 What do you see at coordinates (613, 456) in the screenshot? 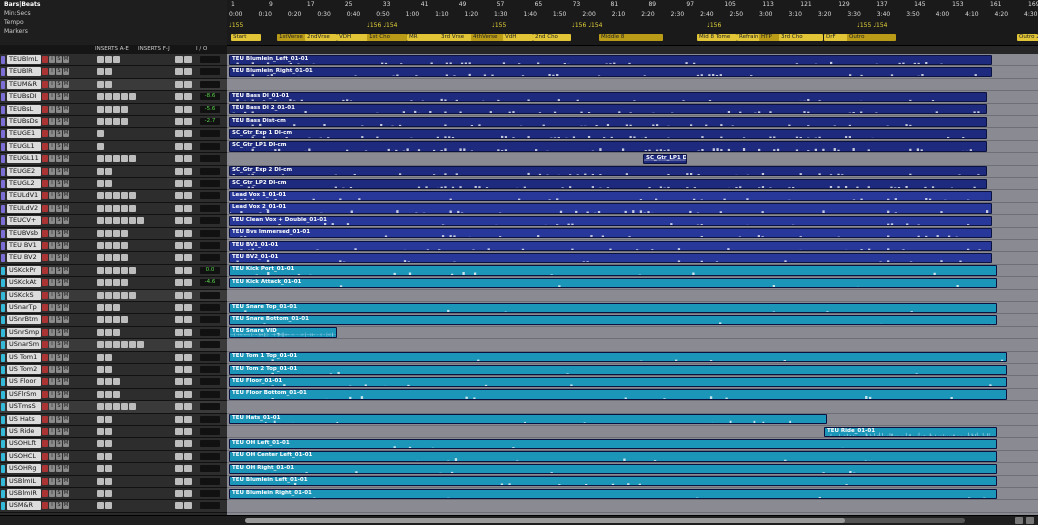
I see `audio-clip: TEU OH Center Left_01-01` at bounding box center [613, 456].